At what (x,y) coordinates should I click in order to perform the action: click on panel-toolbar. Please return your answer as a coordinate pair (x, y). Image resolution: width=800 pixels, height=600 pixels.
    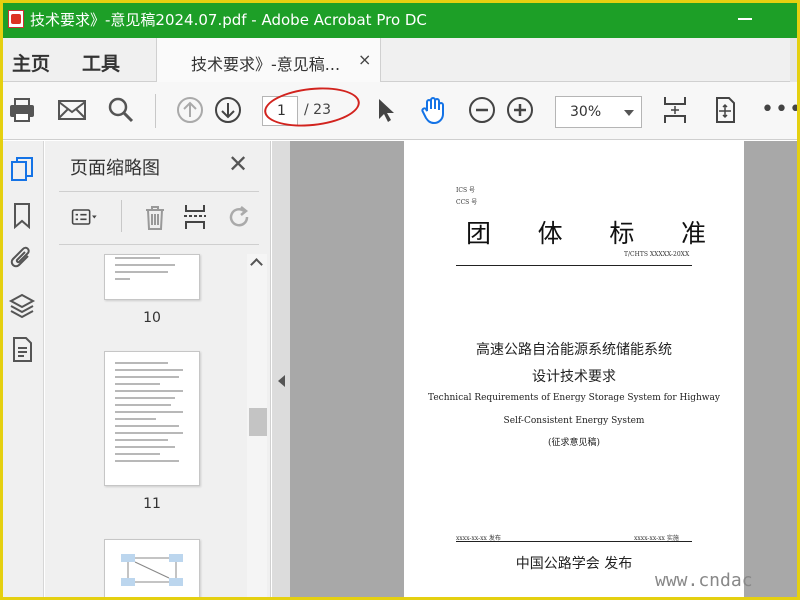
    Looking at the image, I should click on (159, 218).